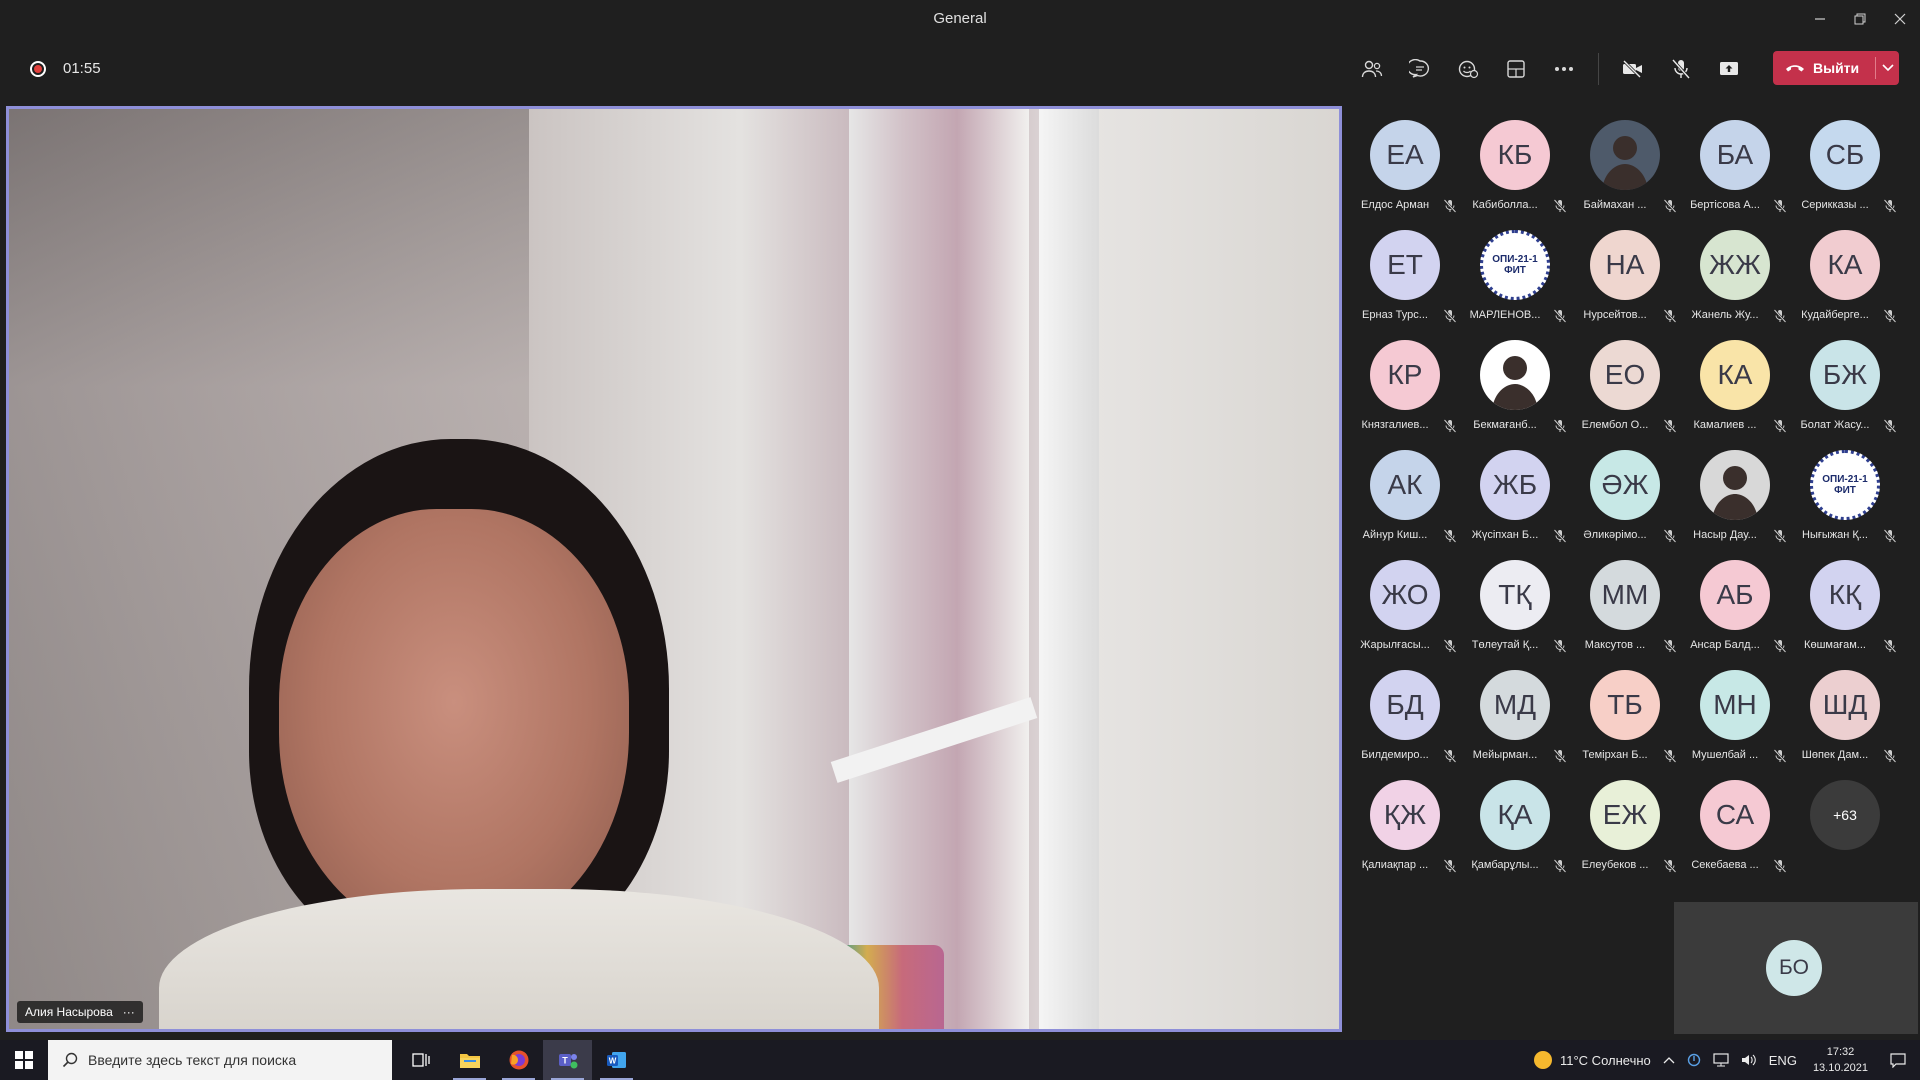 The image size is (1920, 1080). I want to click on reactions-icon, so click(1468, 69).